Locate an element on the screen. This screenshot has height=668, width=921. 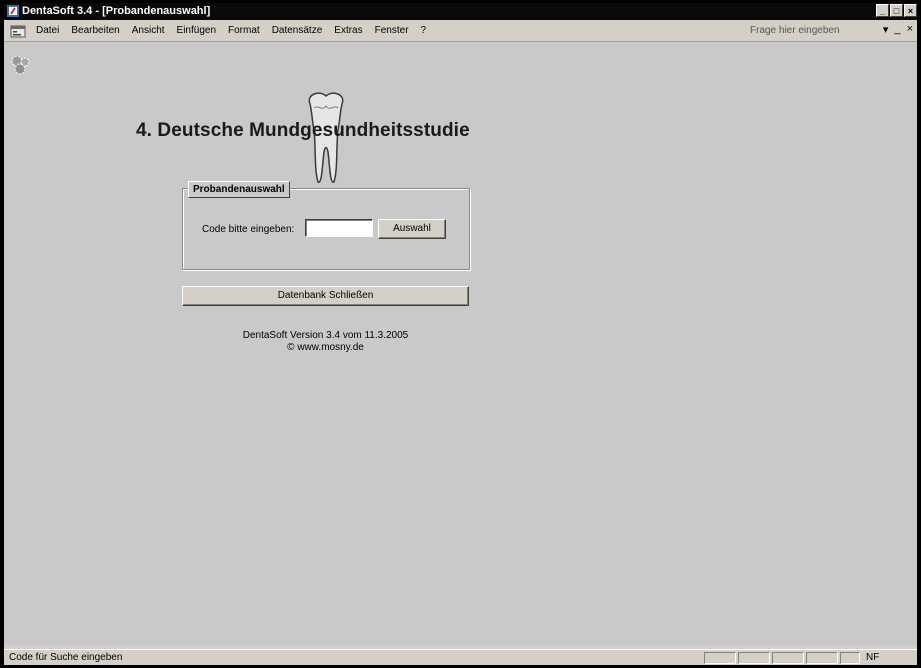
window-title: DentaSoft 3.4 - [Probandenauswahl] is located at coordinates (116, 11).